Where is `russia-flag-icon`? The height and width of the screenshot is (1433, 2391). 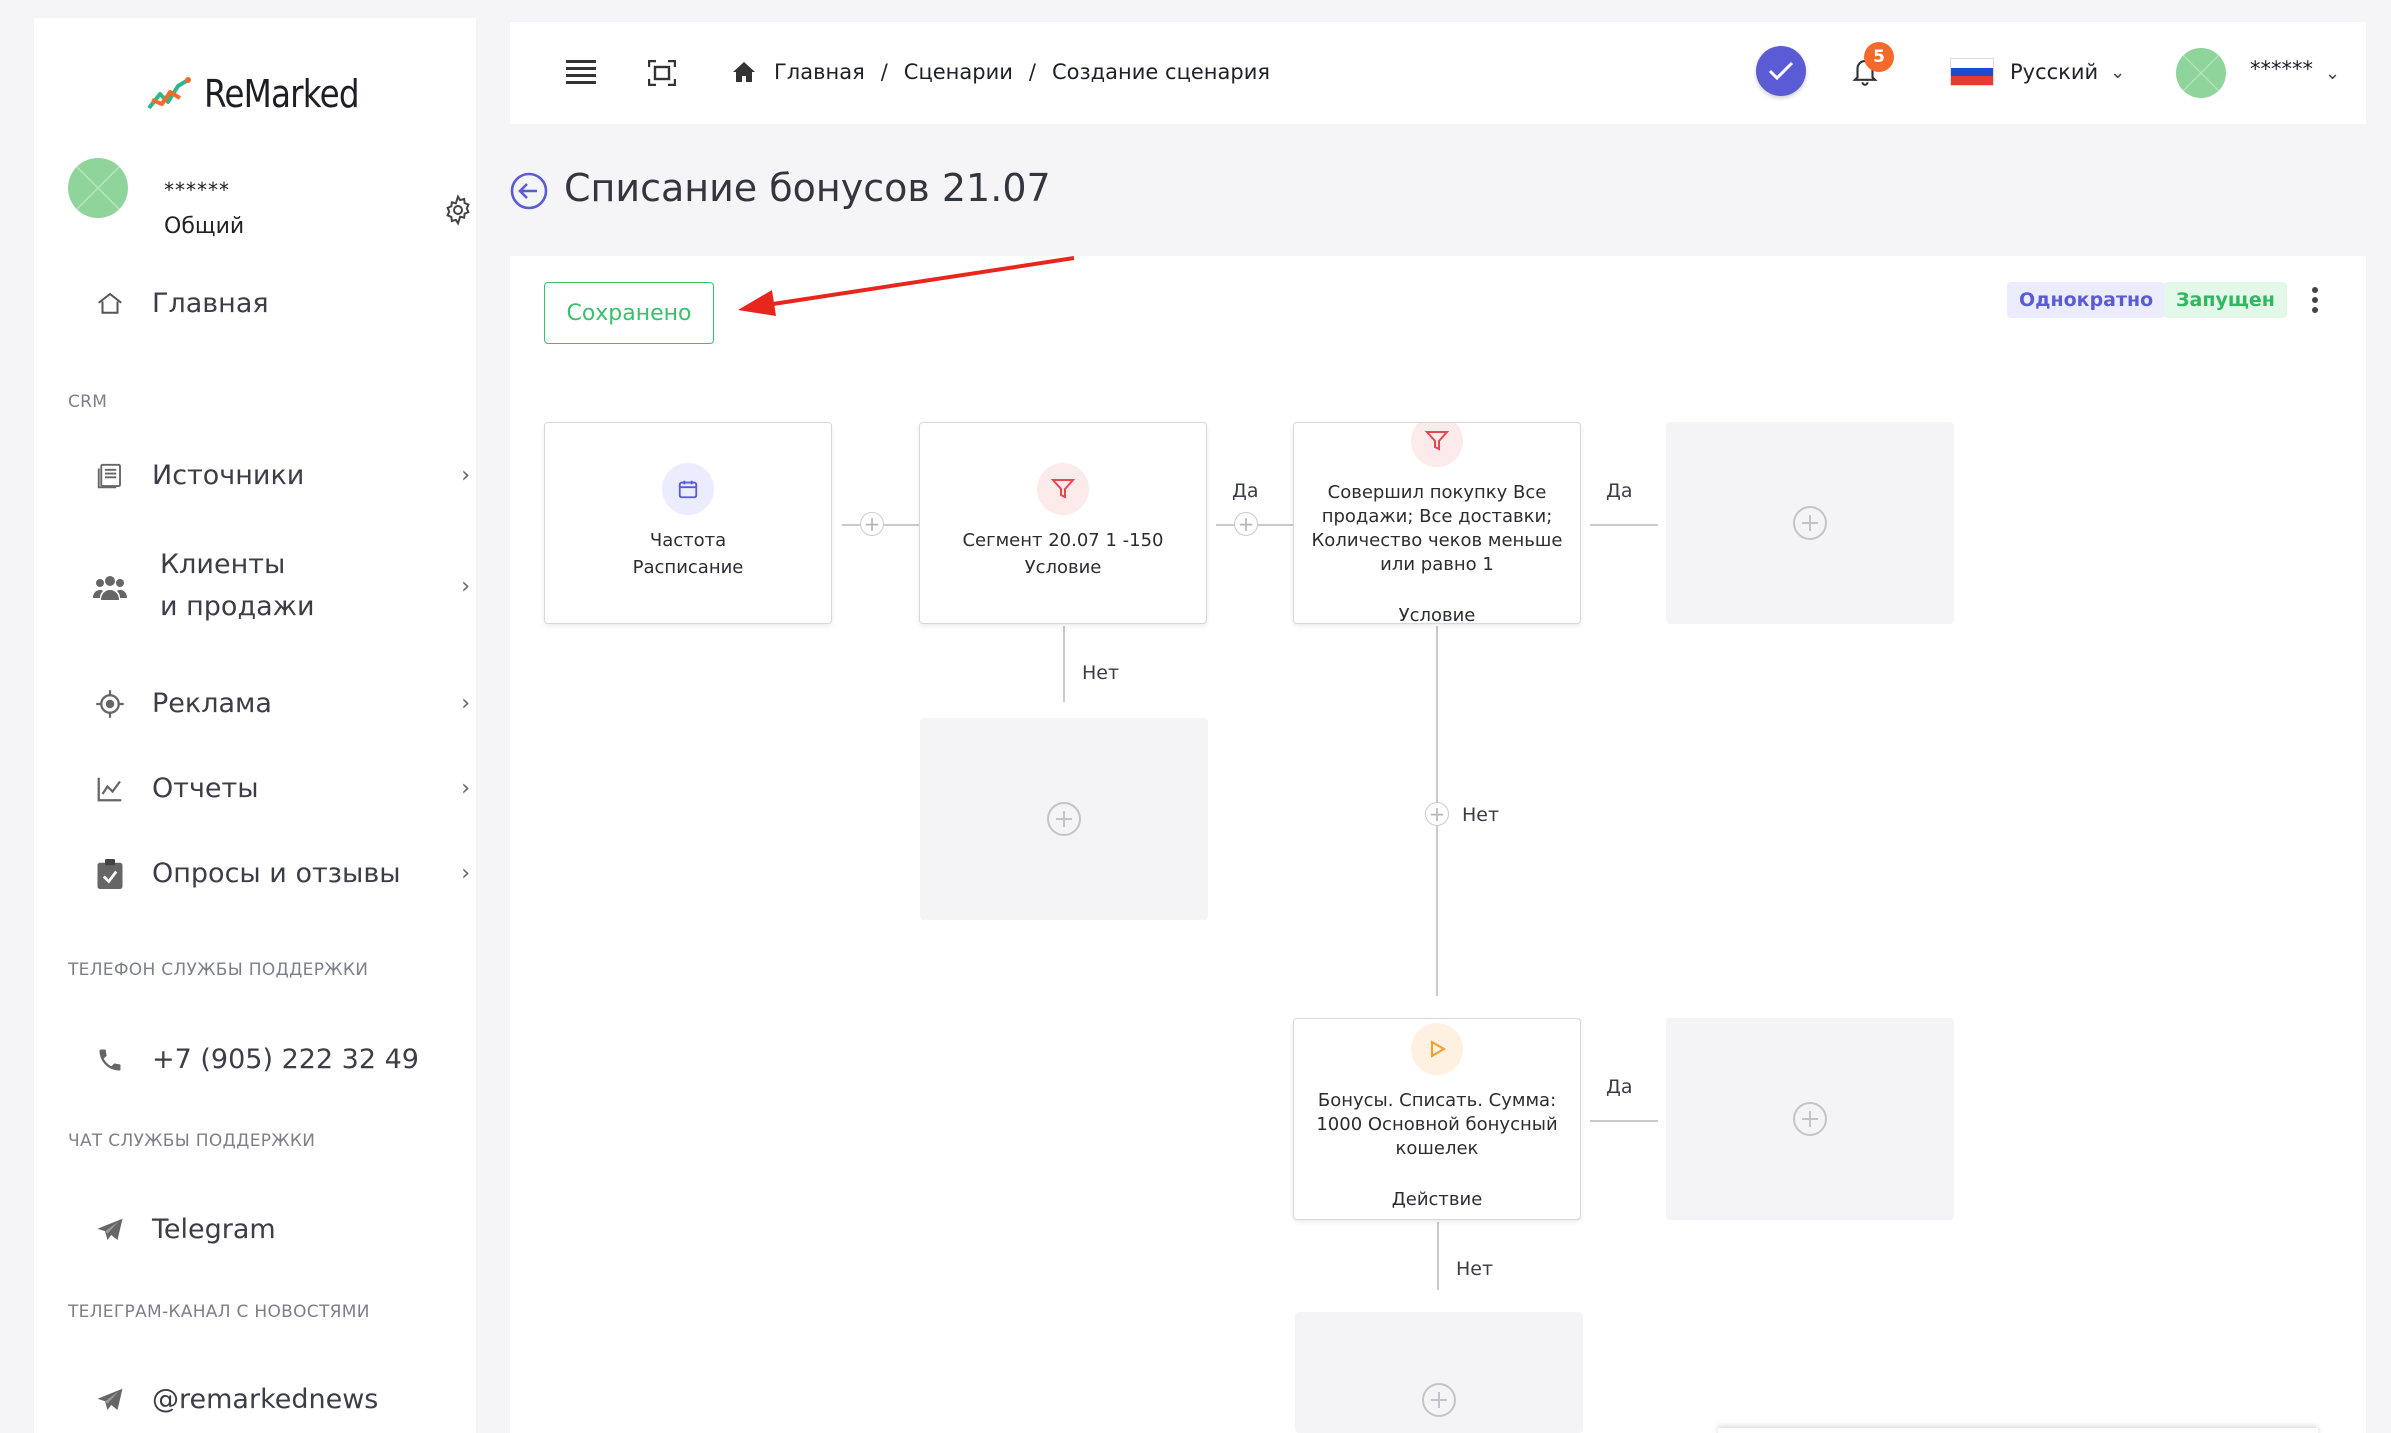
russia-flag-icon is located at coordinates (1972, 72).